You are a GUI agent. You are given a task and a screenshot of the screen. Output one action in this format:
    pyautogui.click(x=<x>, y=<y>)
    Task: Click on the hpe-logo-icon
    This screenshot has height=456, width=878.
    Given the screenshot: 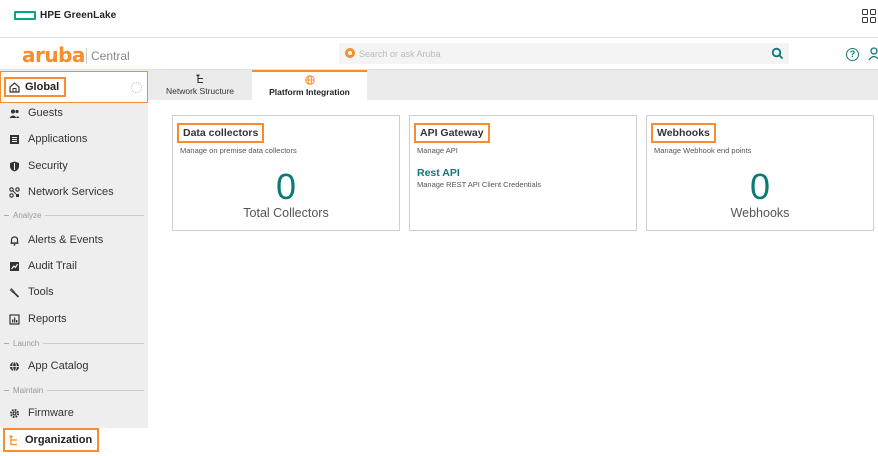 What is the action you would take?
    pyautogui.click(x=25, y=15)
    